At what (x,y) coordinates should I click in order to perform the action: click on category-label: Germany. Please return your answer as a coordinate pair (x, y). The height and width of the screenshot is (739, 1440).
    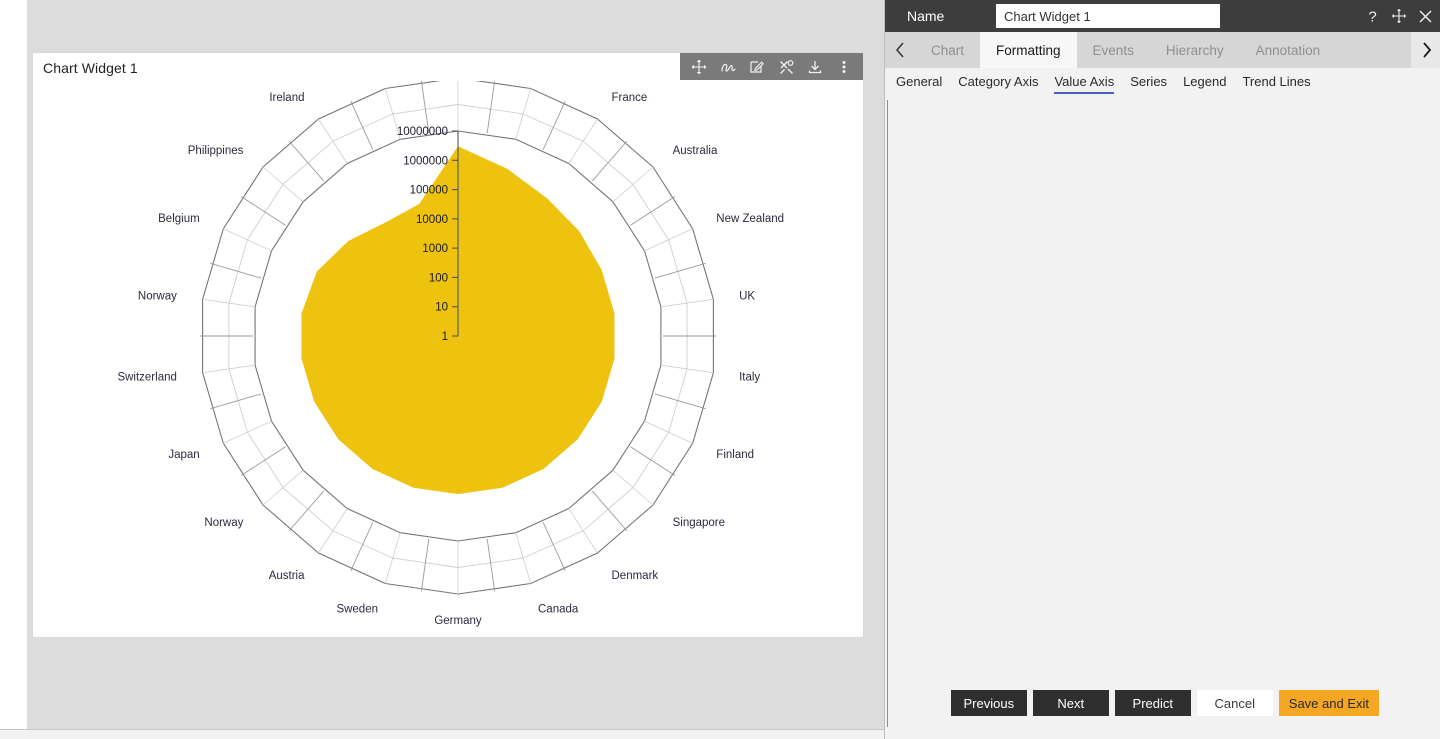
    Looking at the image, I should click on (458, 621).